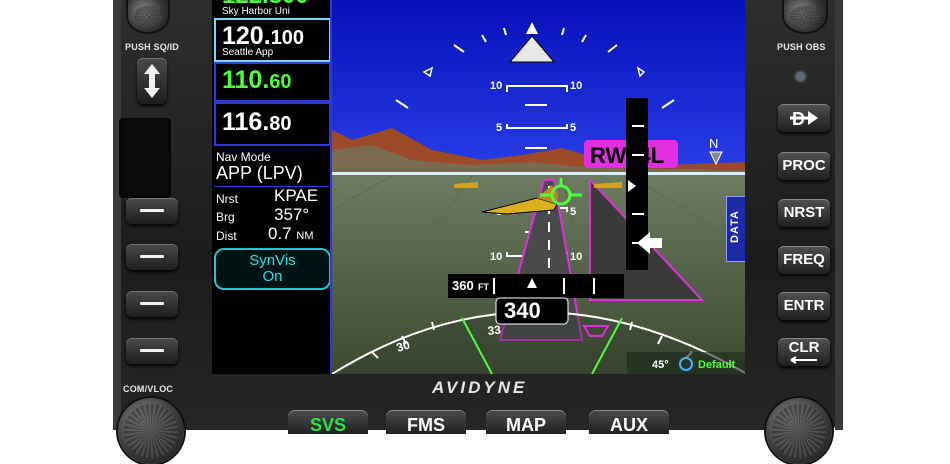  What do you see at coordinates (538, 173) in the screenshot?
I see `horizon-line` at bounding box center [538, 173].